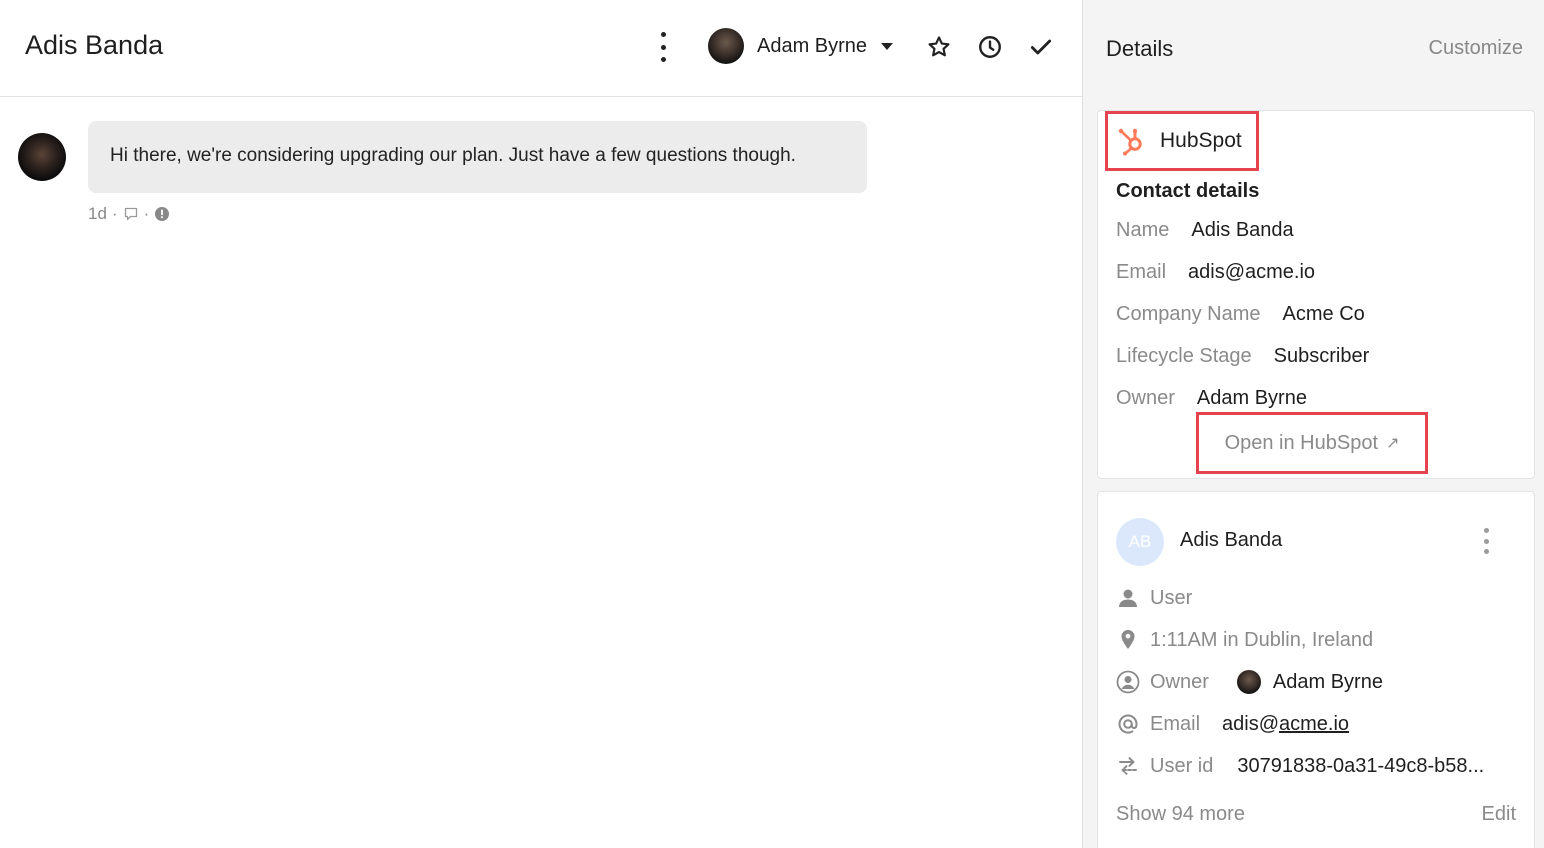 Image resolution: width=1544 pixels, height=848 pixels. Describe the element at coordinates (812, 45) in the screenshot. I see `assignee-name: Adam Byrne` at that location.